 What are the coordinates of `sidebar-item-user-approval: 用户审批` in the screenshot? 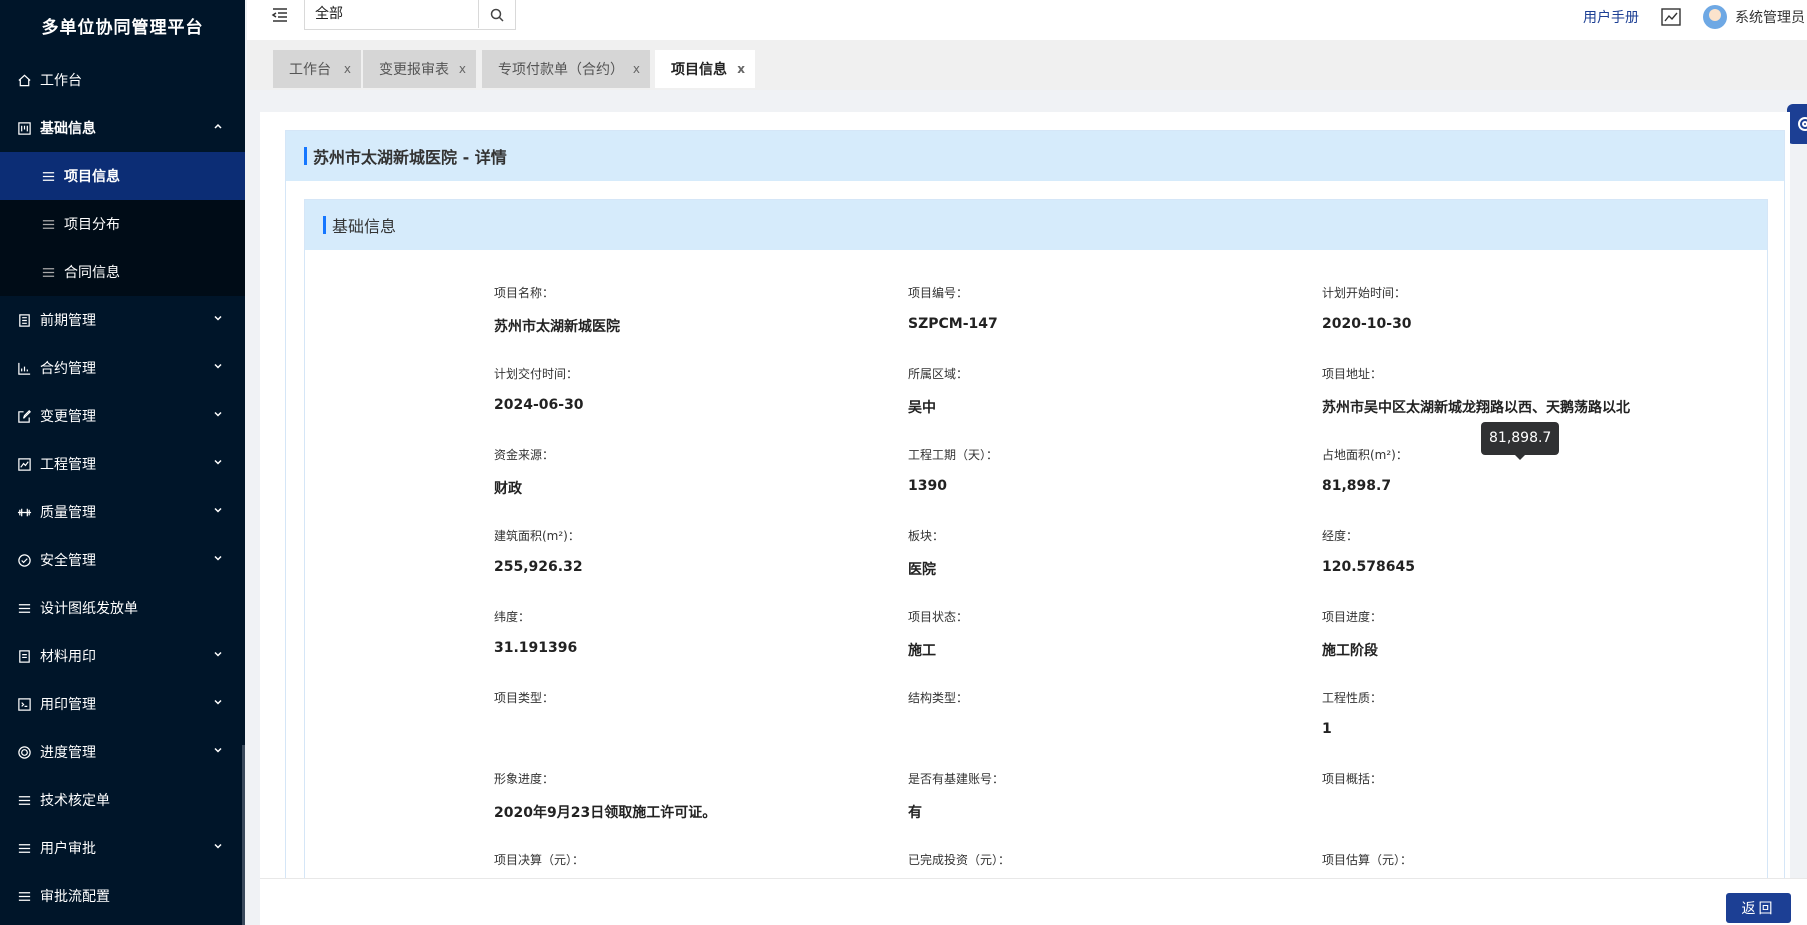 It's located at (122, 848).